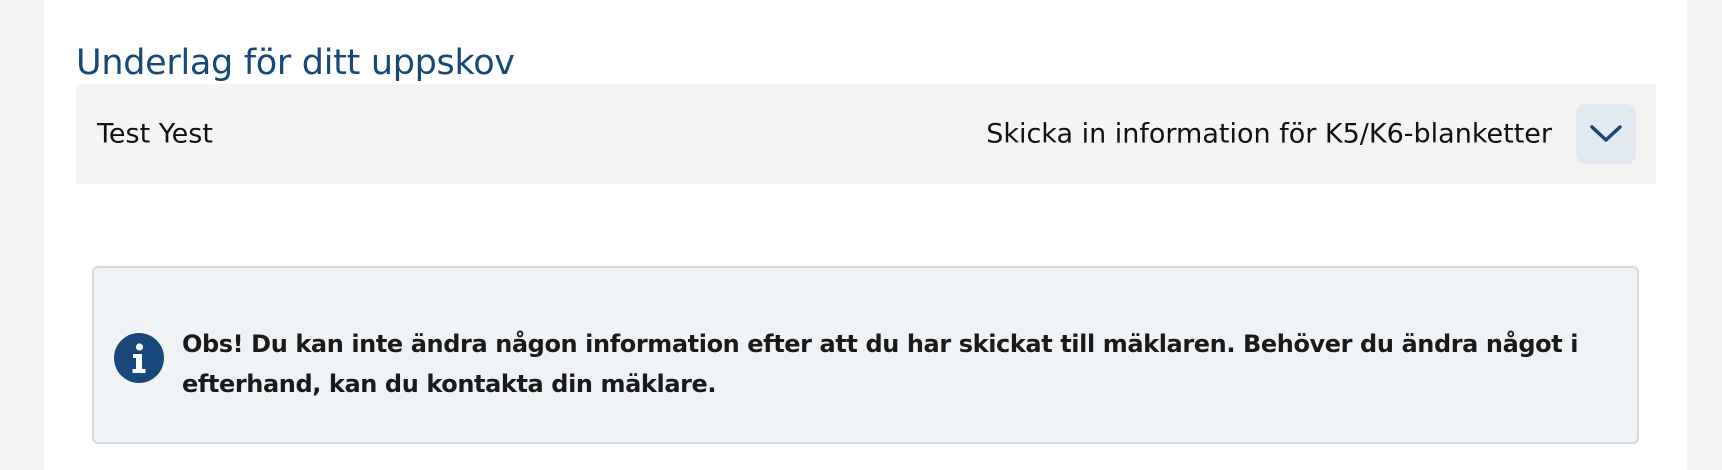 This screenshot has width=1722, height=470. What do you see at coordinates (295, 63) in the screenshot?
I see `section-title: Underlag för ditt uppskov` at bounding box center [295, 63].